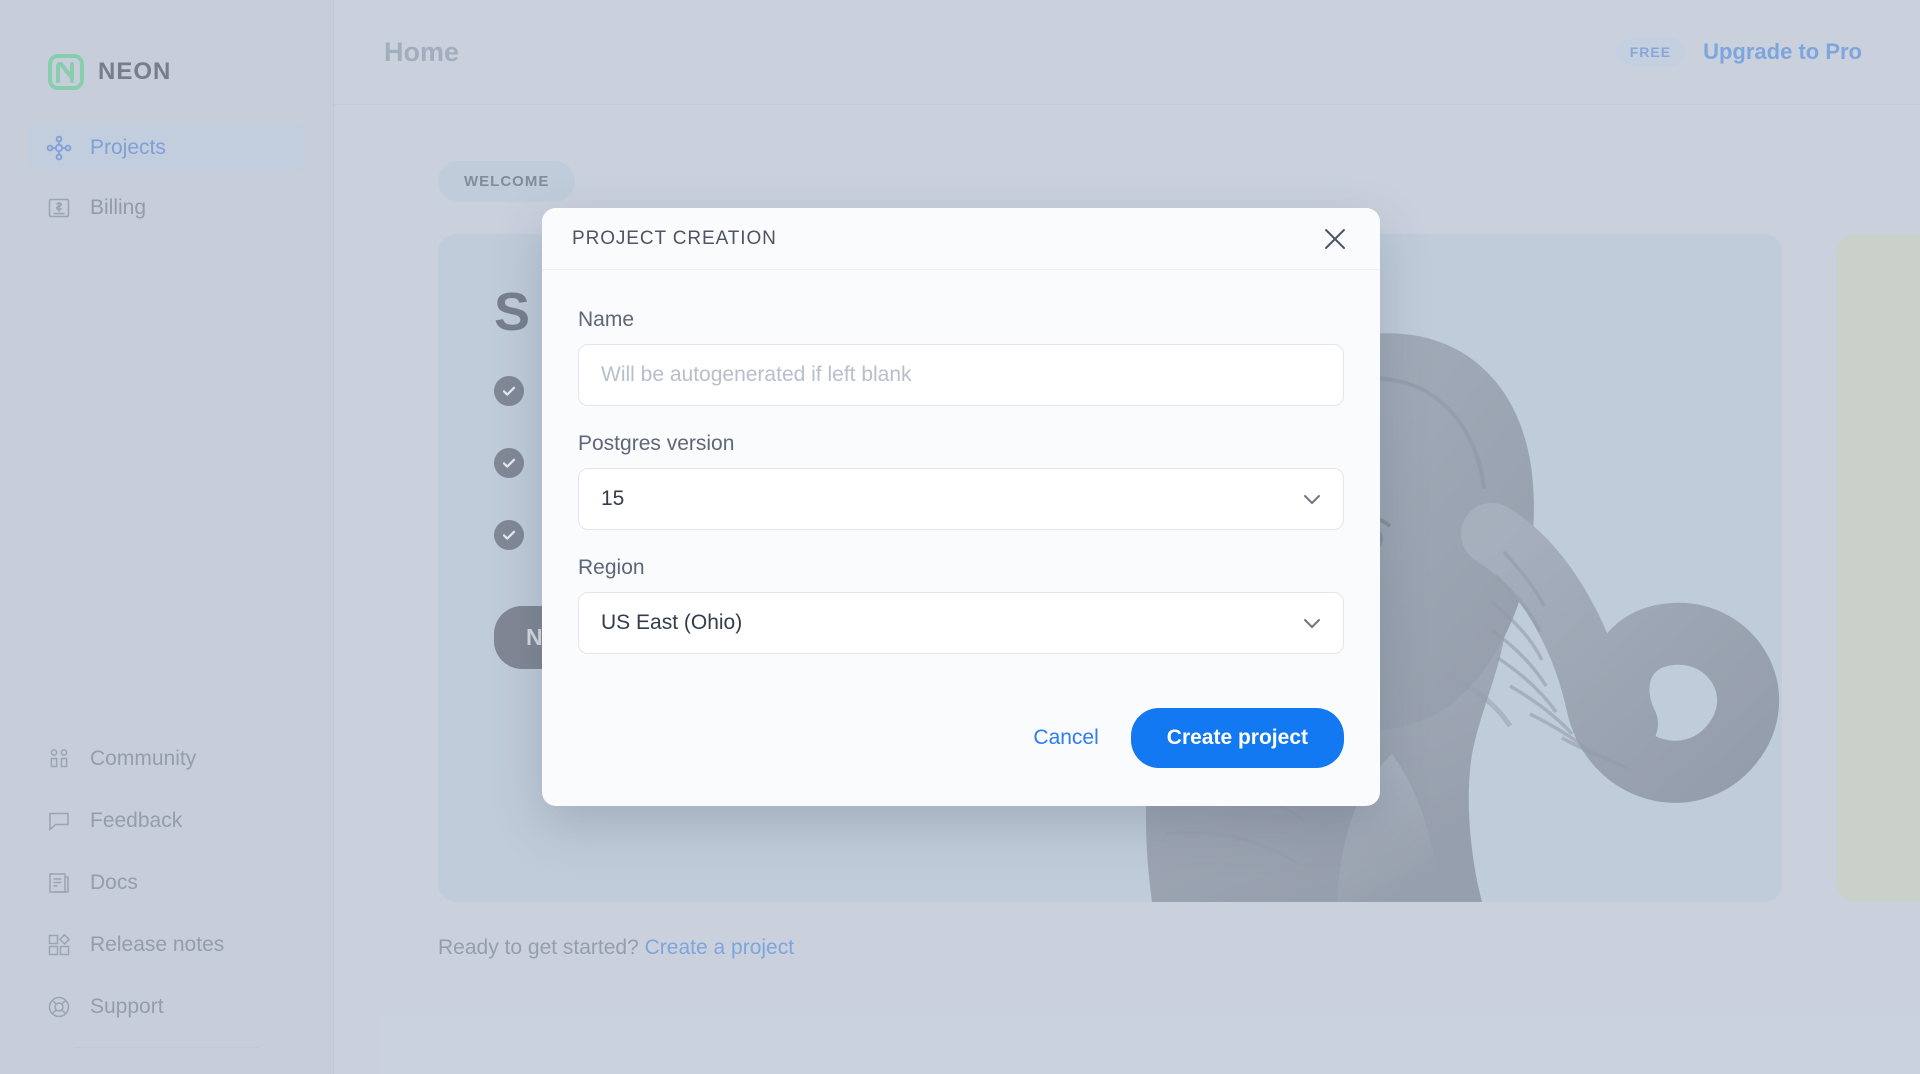 This screenshot has width=1920, height=1074. Describe the element at coordinates (613, 498) in the screenshot. I see `postgres-version-value: 15` at that location.